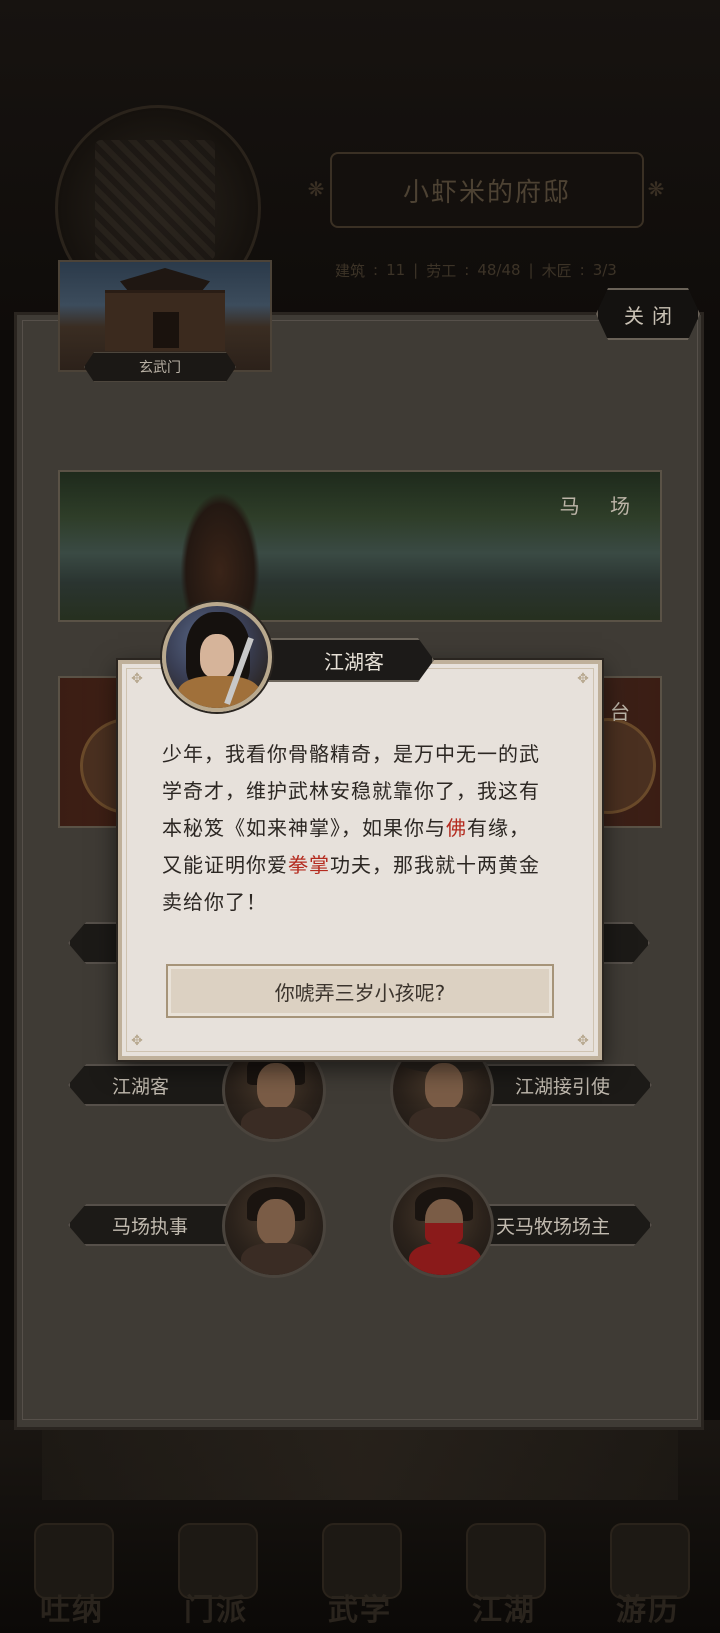 This screenshot has width=720, height=1633. I want to click on speaker-name: 江湖客, so click(339, 660).